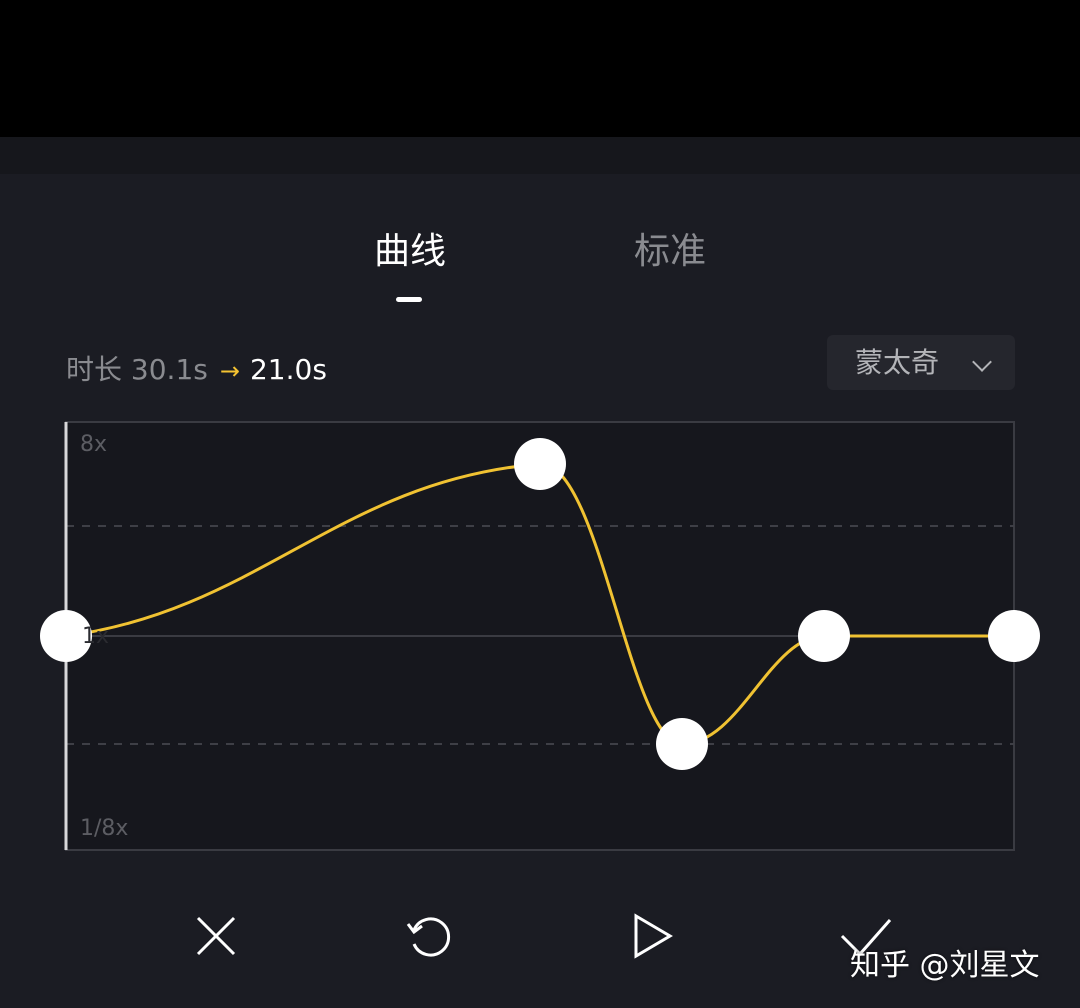 The height and width of the screenshot is (1008, 1080). What do you see at coordinates (96, 636) in the screenshot?
I see `axis-label-mid: 1x` at bounding box center [96, 636].